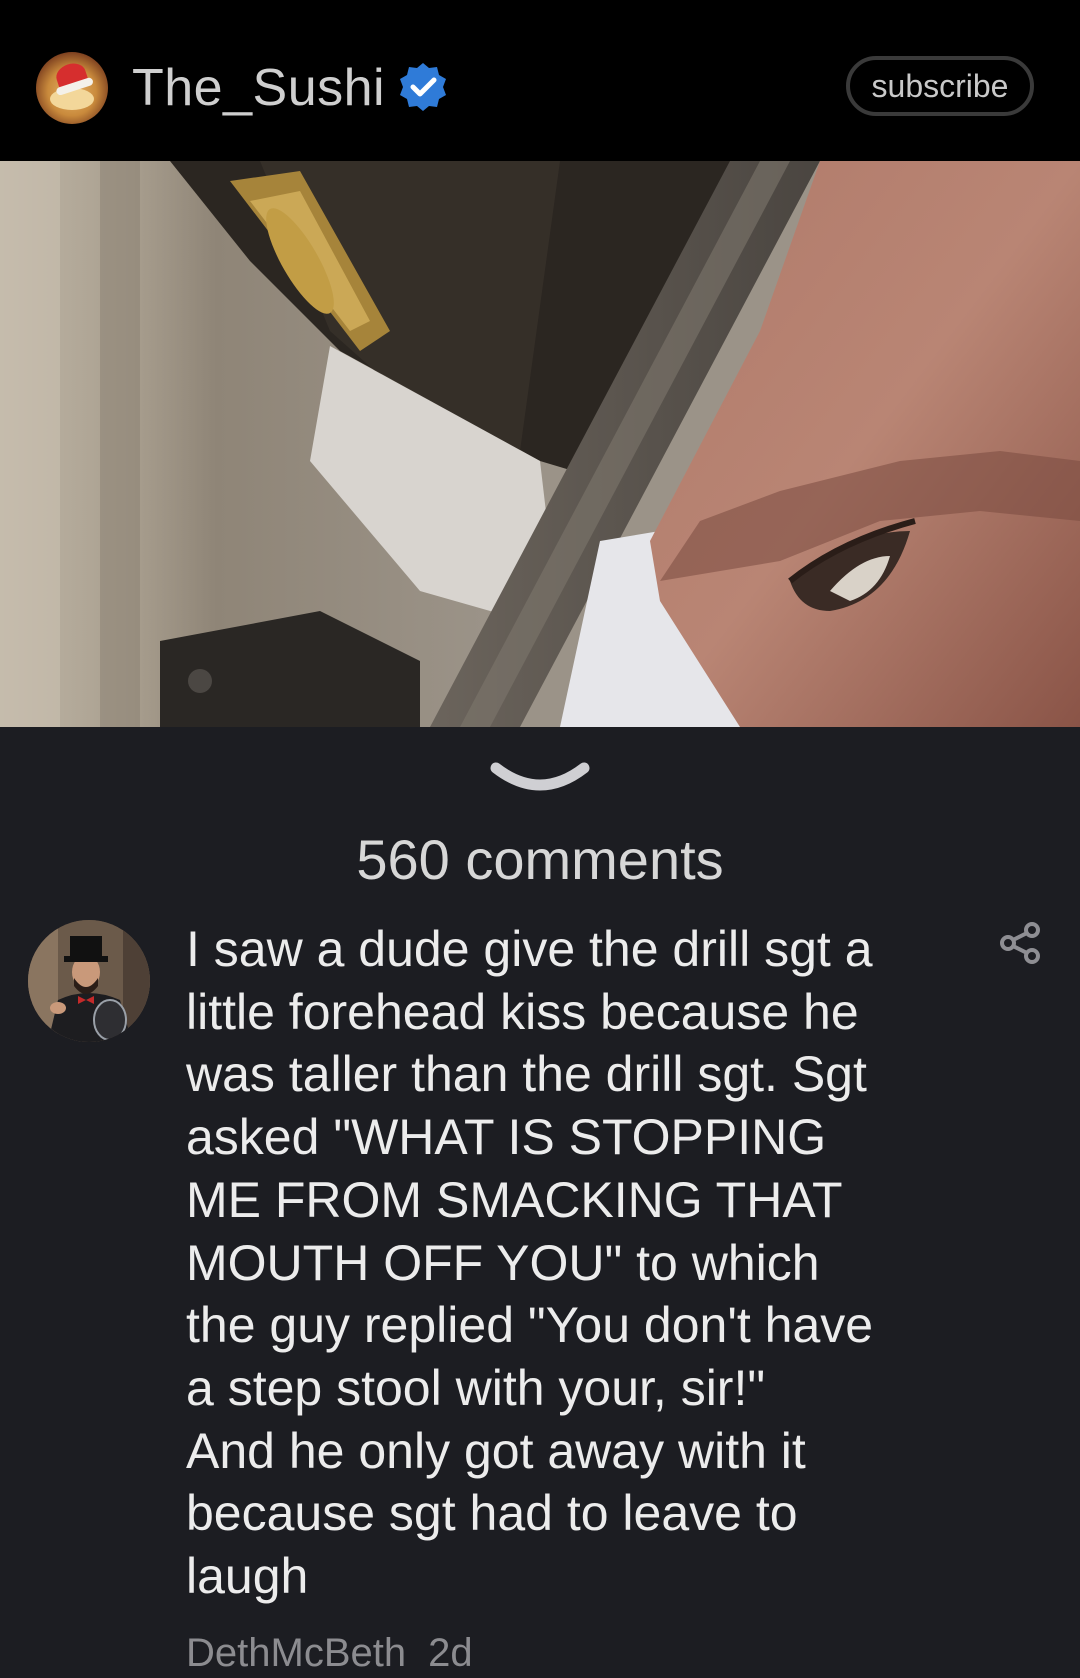 This screenshot has height=1678, width=1080. I want to click on channel-avatar, so click(72, 88).